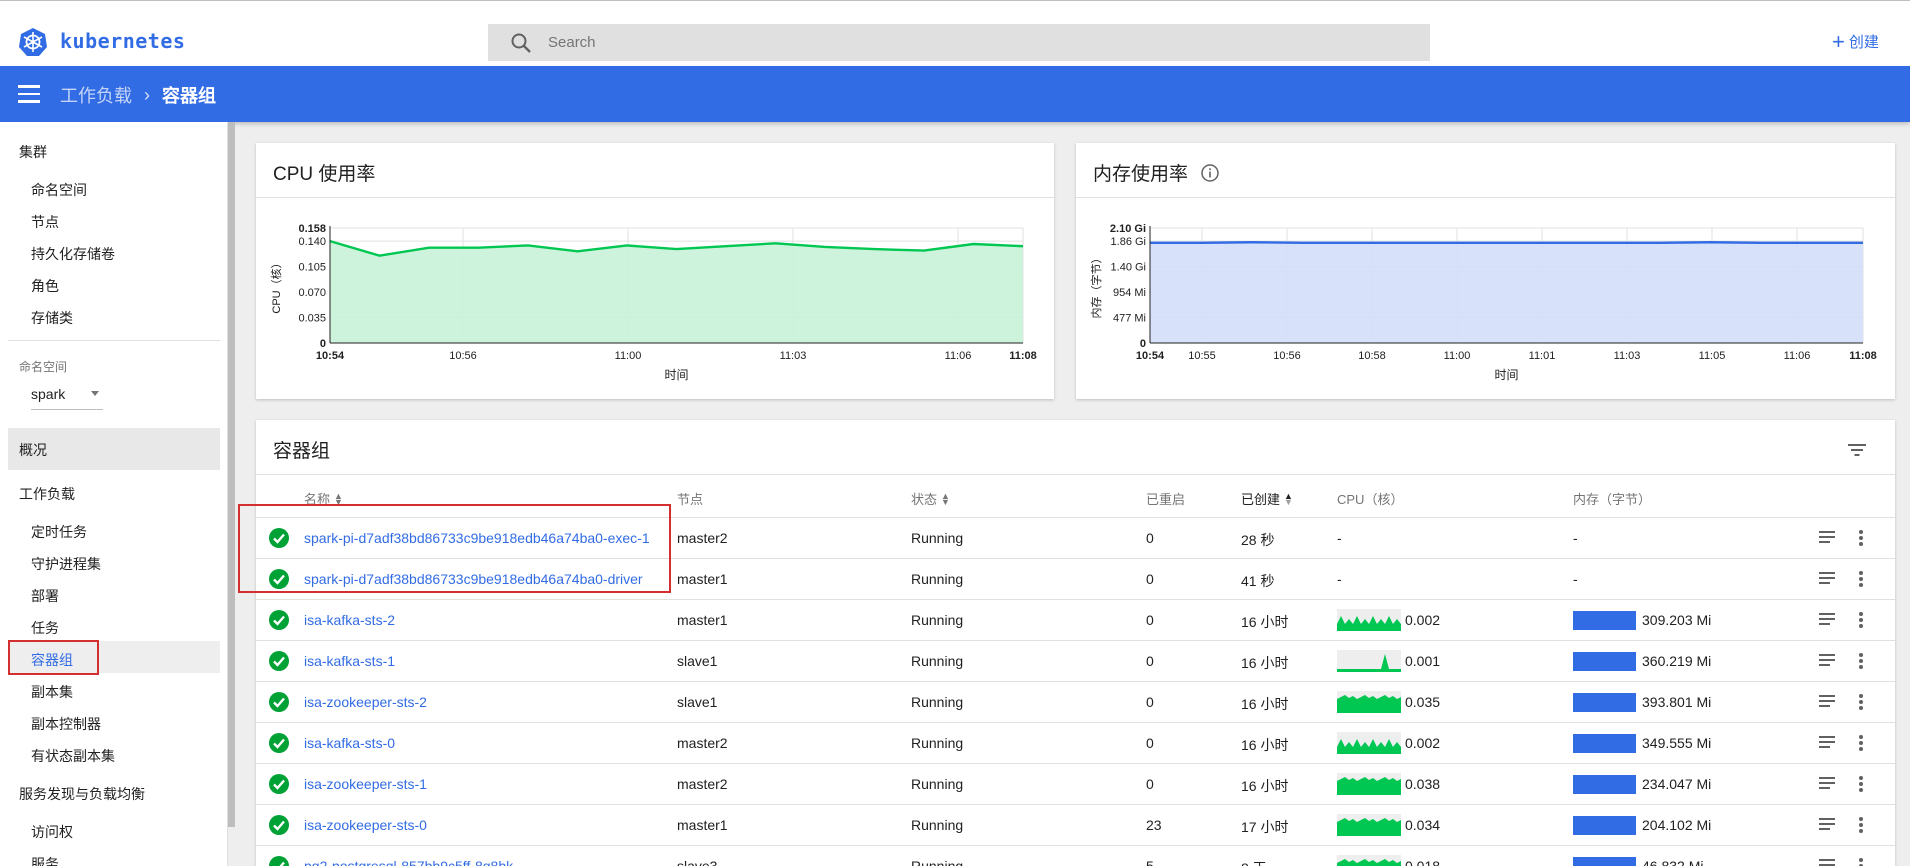 Image resolution: width=1910 pixels, height=866 pixels. I want to click on caret-down-icon, so click(95, 393).